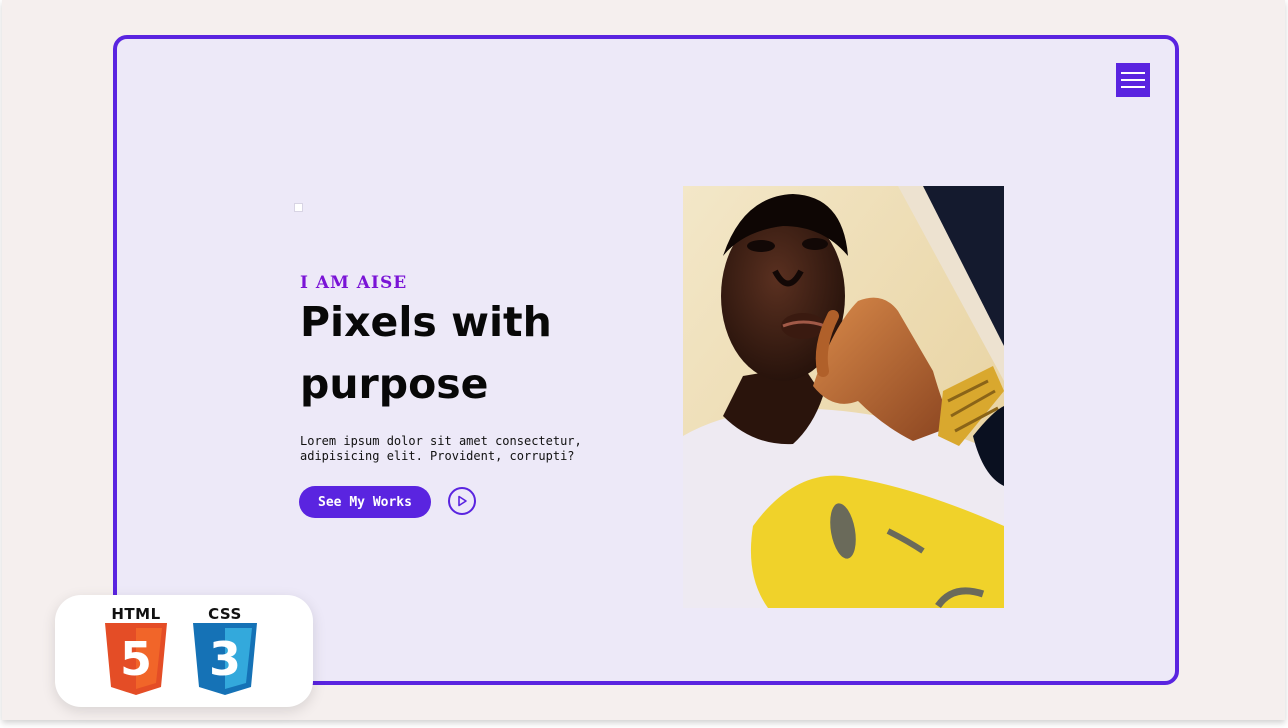  Describe the element at coordinates (225, 614) in the screenshot. I see `css-logo-label: CSS` at that location.